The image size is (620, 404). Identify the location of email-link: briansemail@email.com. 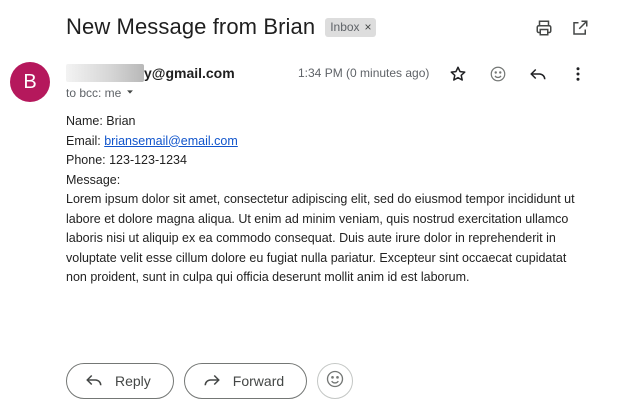
(171, 141).